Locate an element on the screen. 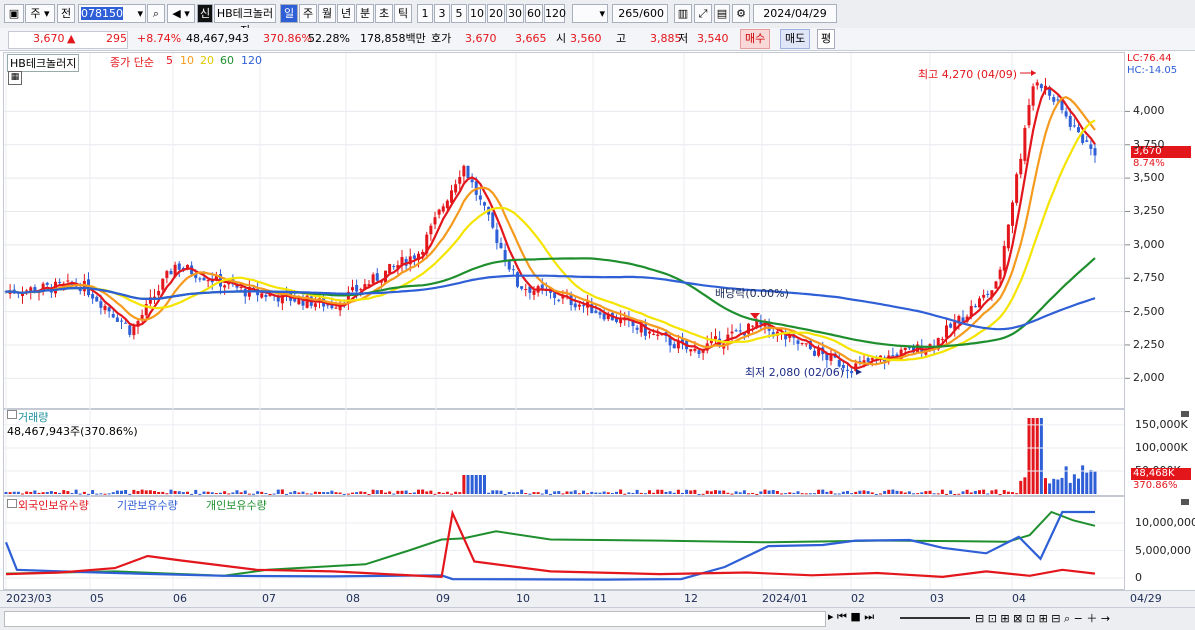  volume-value: 48,467,943주(370.86%) is located at coordinates (72, 431).